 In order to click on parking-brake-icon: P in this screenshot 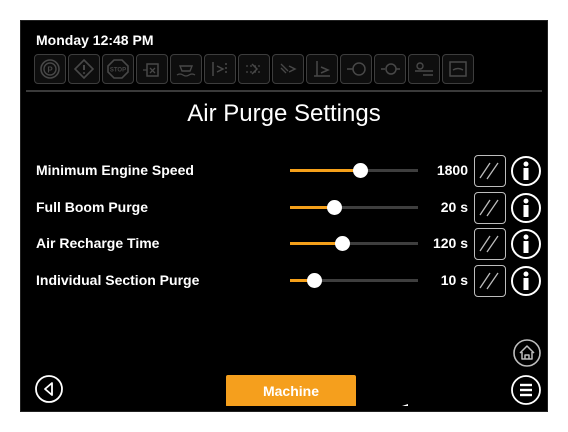, I will do `click(50, 69)`.